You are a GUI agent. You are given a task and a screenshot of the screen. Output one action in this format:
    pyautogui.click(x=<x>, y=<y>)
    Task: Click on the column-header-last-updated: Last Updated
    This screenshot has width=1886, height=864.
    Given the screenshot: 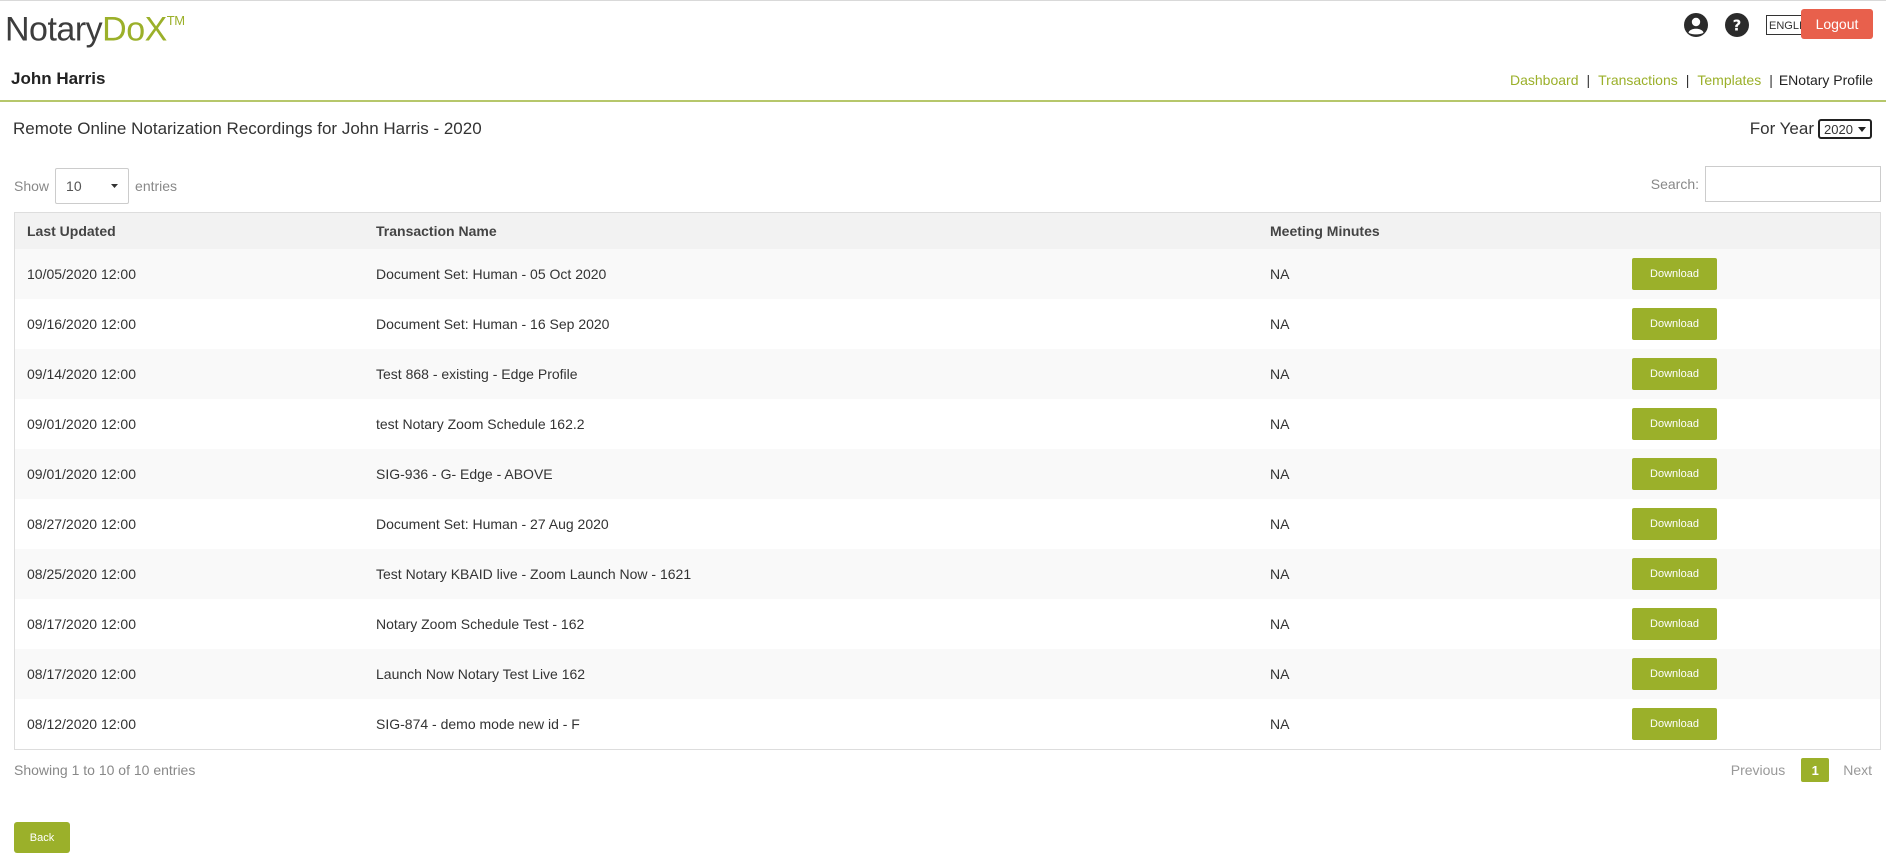 What is the action you would take?
    pyautogui.click(x=189, y=231)
    